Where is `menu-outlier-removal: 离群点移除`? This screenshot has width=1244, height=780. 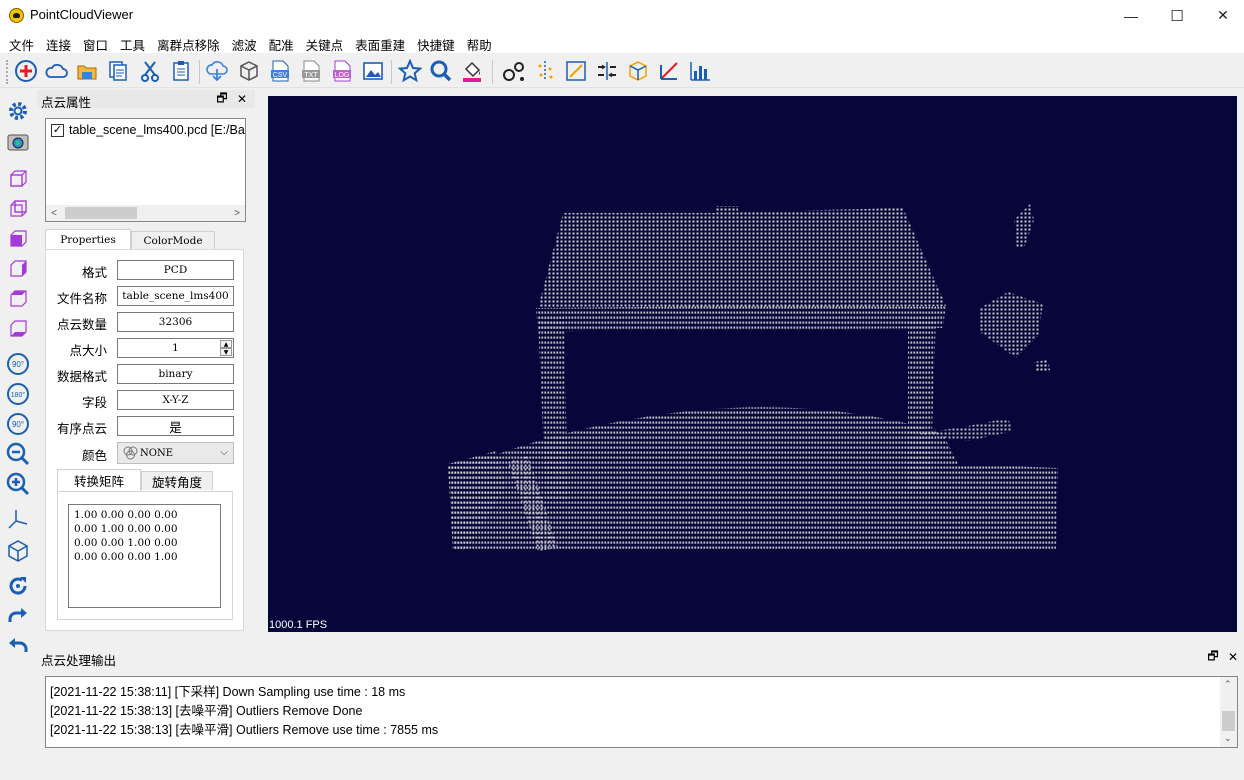 menu-outlier-removal: 离群点移除 is located at coordinates (188, 42).